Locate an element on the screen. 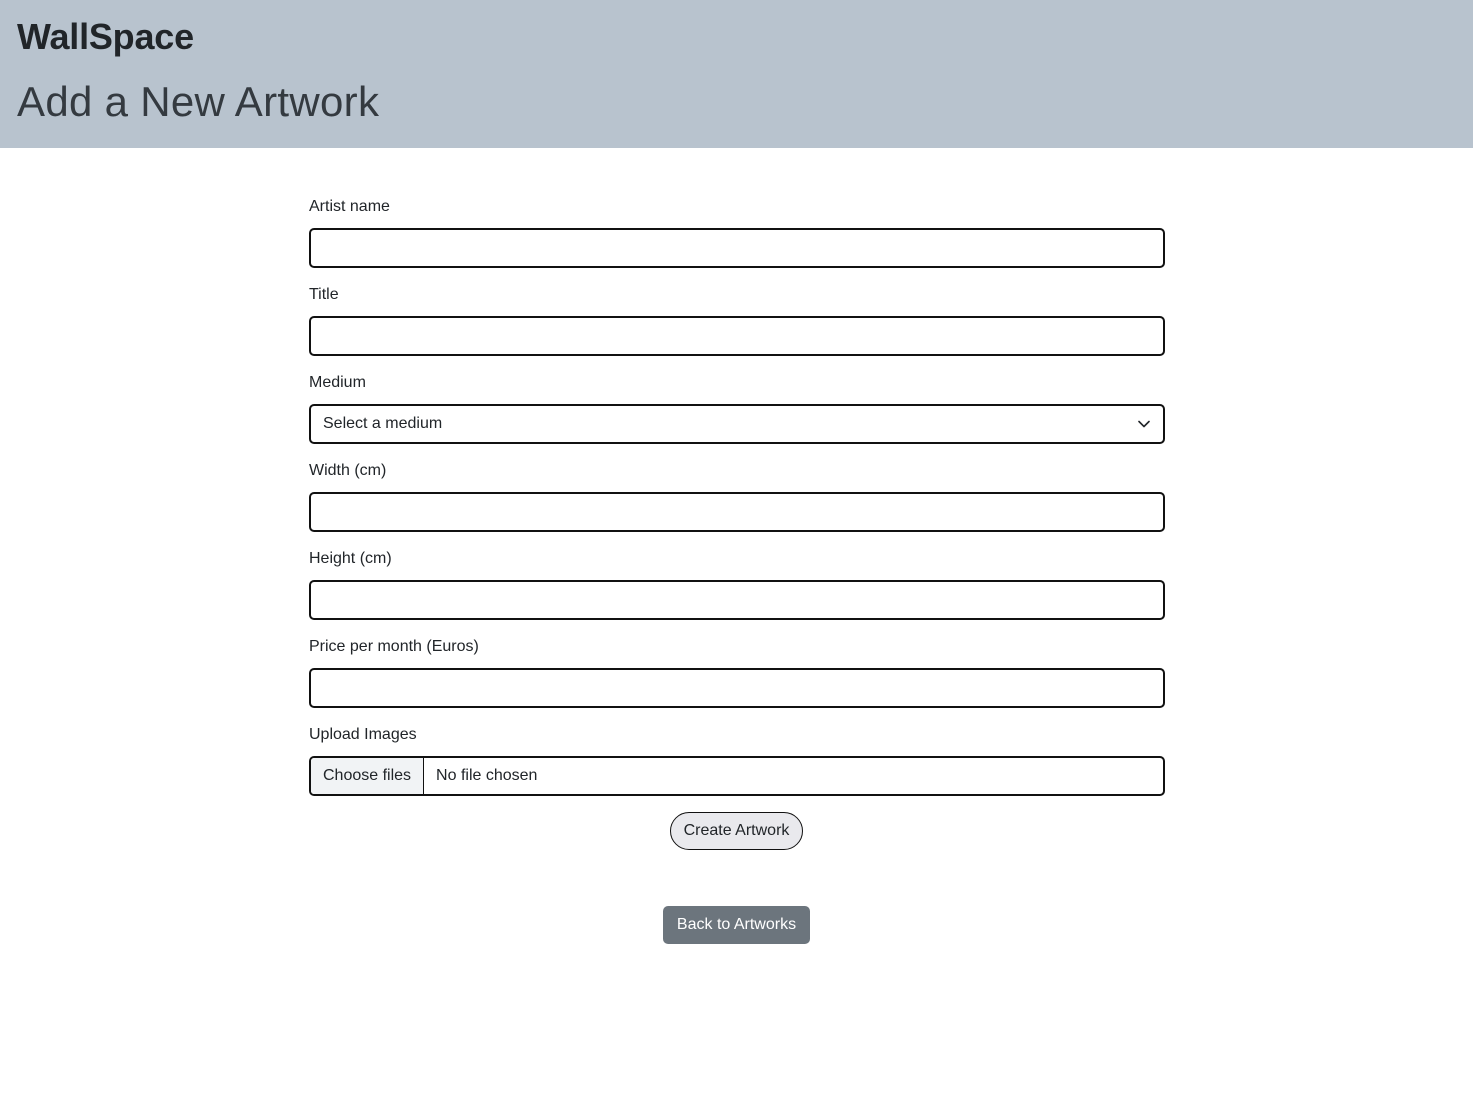 This screenshot has width=1473, height=1120. medium-select: Select a medium is located at coordinates (737, 424).